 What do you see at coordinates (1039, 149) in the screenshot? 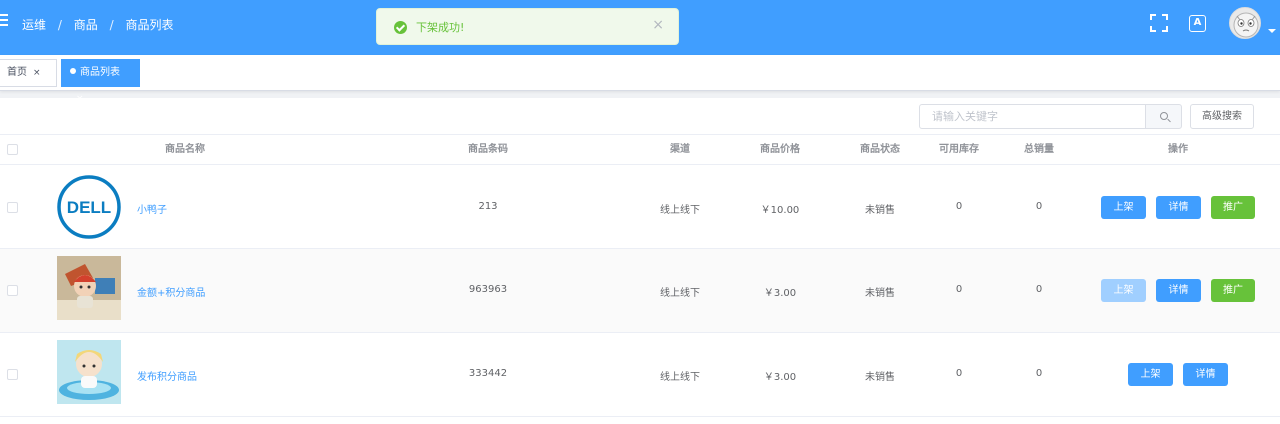
I see `column-header: 总销量` at bounding box center [1039, 149].